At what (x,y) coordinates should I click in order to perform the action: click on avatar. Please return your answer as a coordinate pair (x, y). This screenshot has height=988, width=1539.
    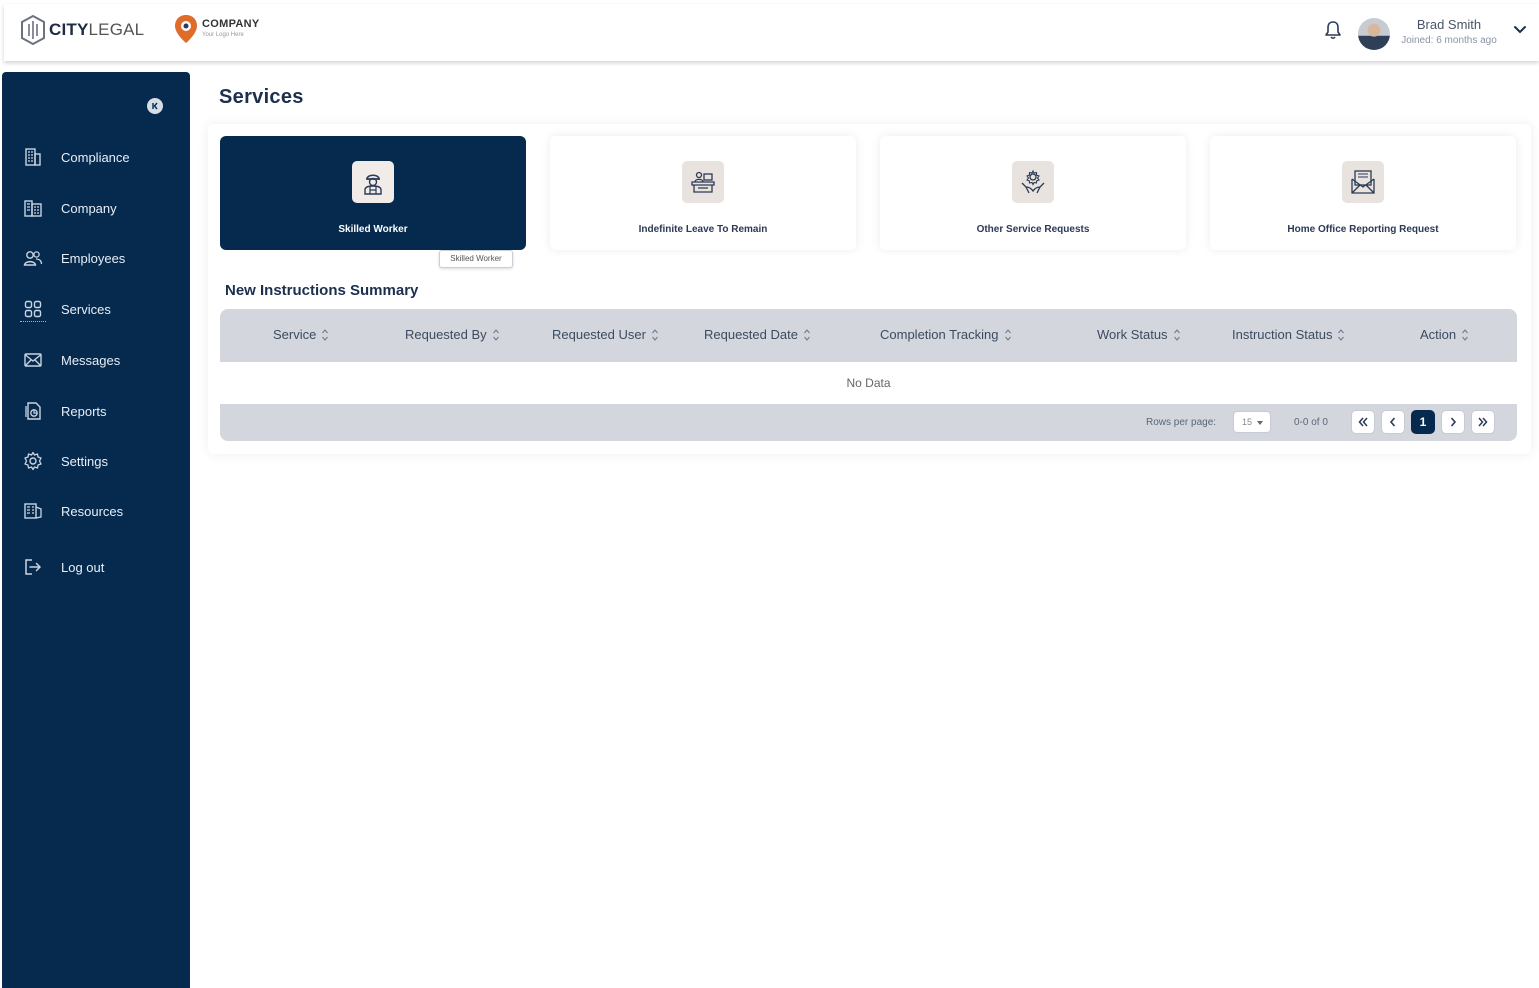
    Looking at the image, I should click on (1374, 34).